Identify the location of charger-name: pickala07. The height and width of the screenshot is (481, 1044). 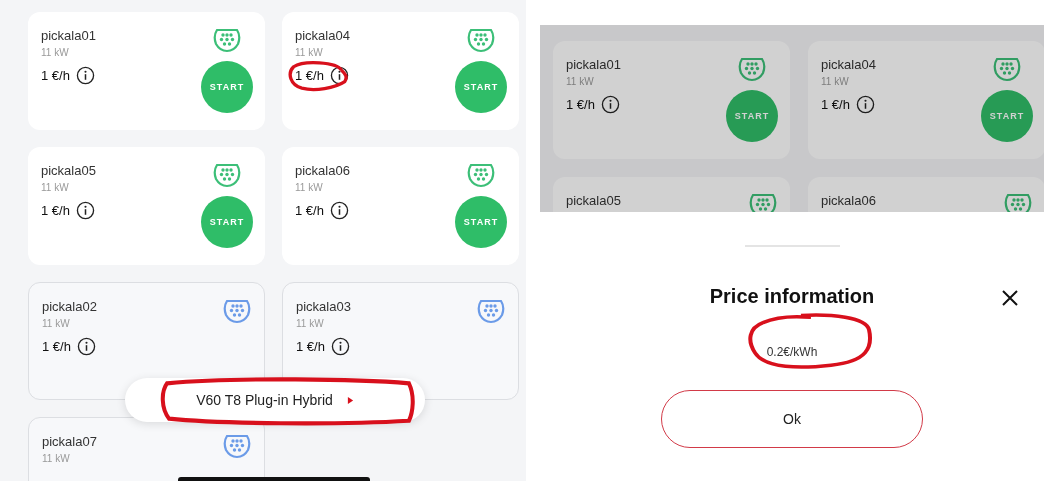
(69, 441).